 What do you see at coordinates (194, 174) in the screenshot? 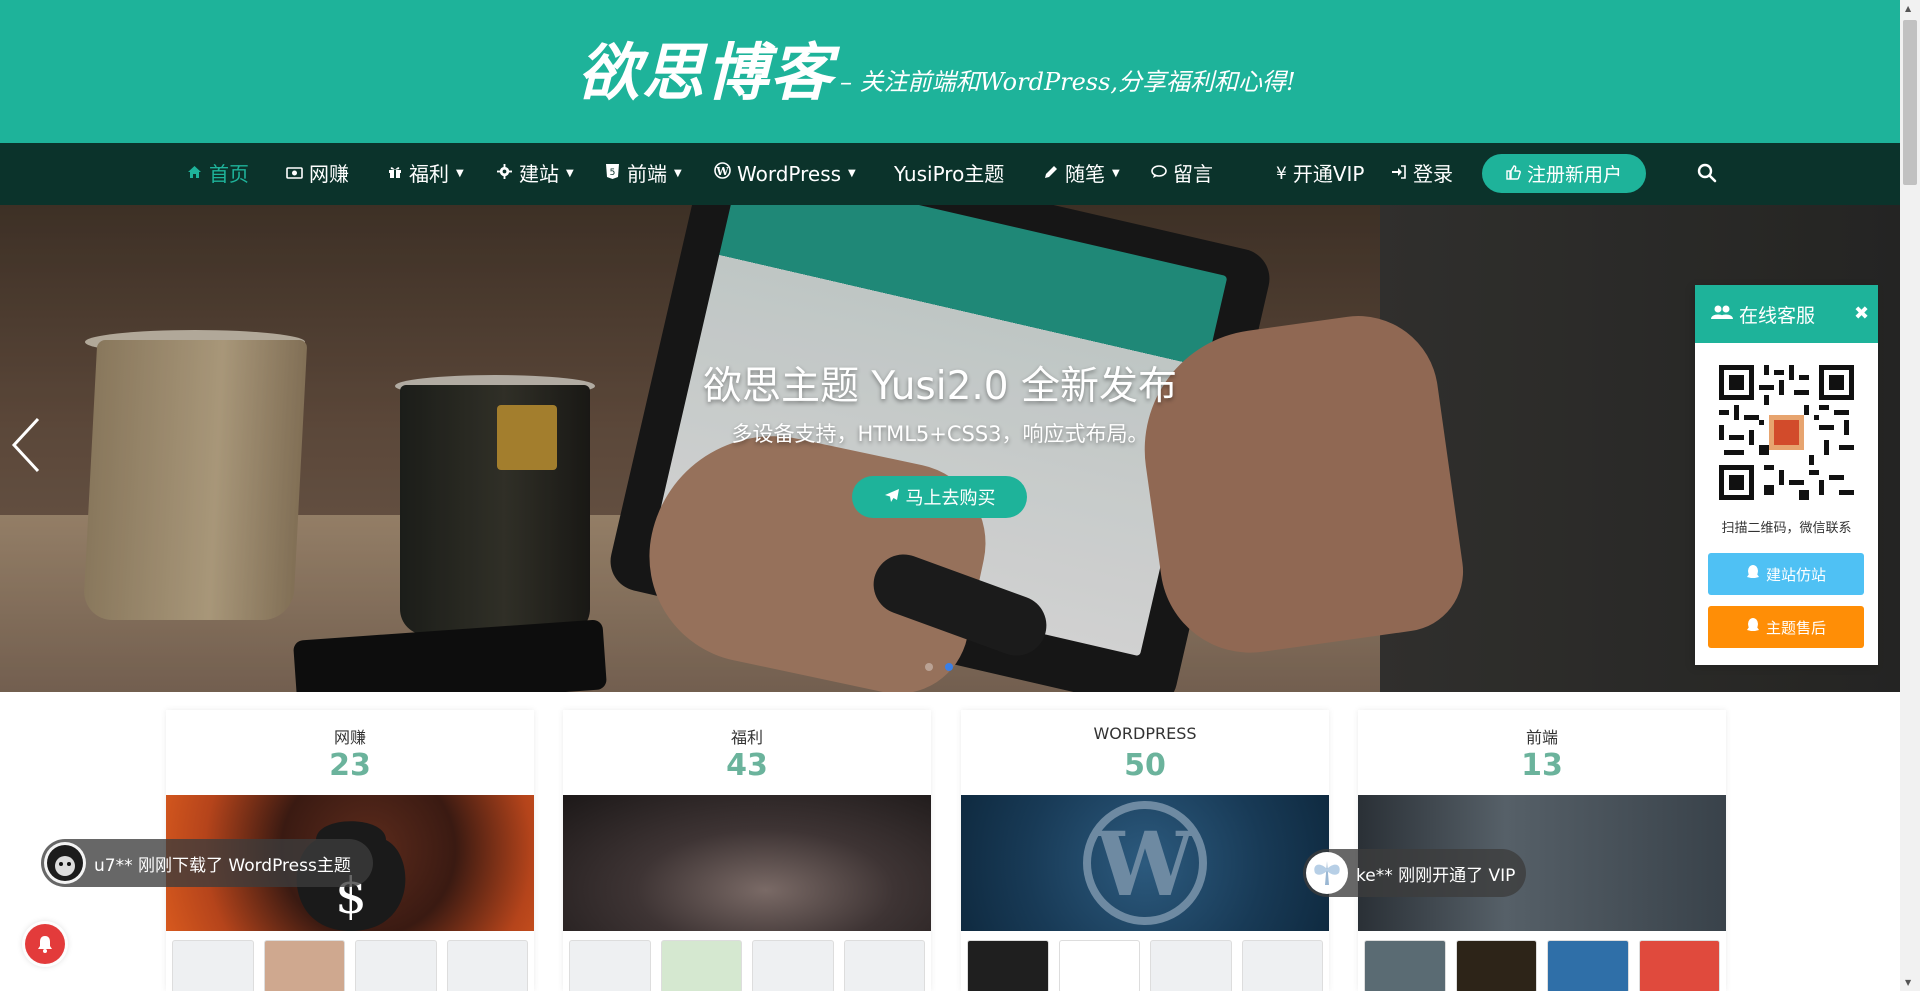
I see `home-icon` at bounding box center [194, 174].